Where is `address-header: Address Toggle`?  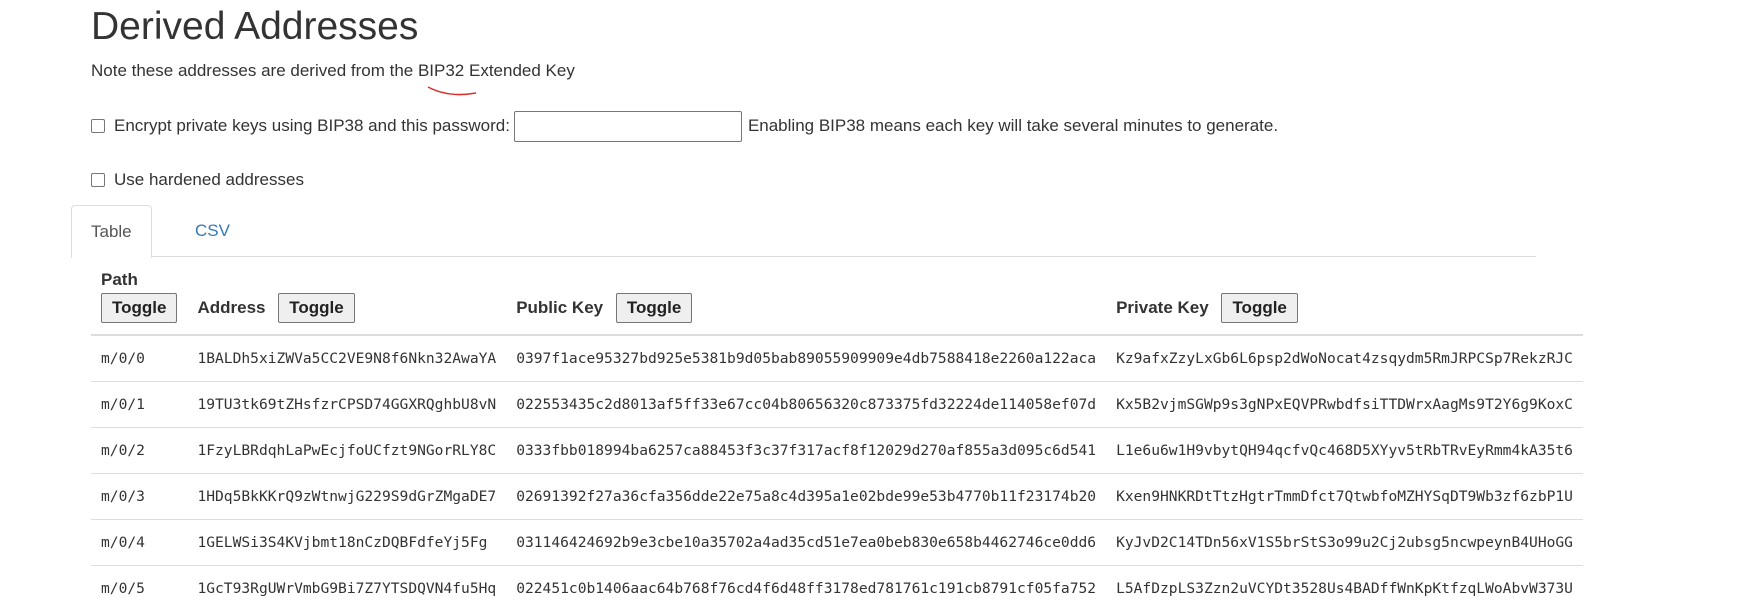 address-header: Address Toggle is located at coordinates (347, 301).